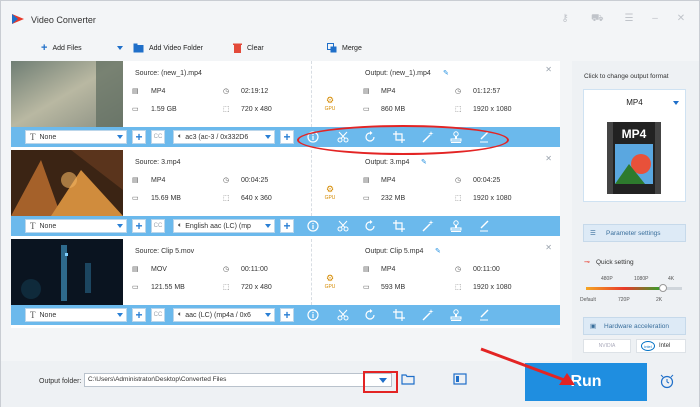 The image size is (700, 407). What do you see at coordinates (634, 145) in the screenshot?
I see `output-format-selector: MP4 MP4` at bounding box center [634, 145].